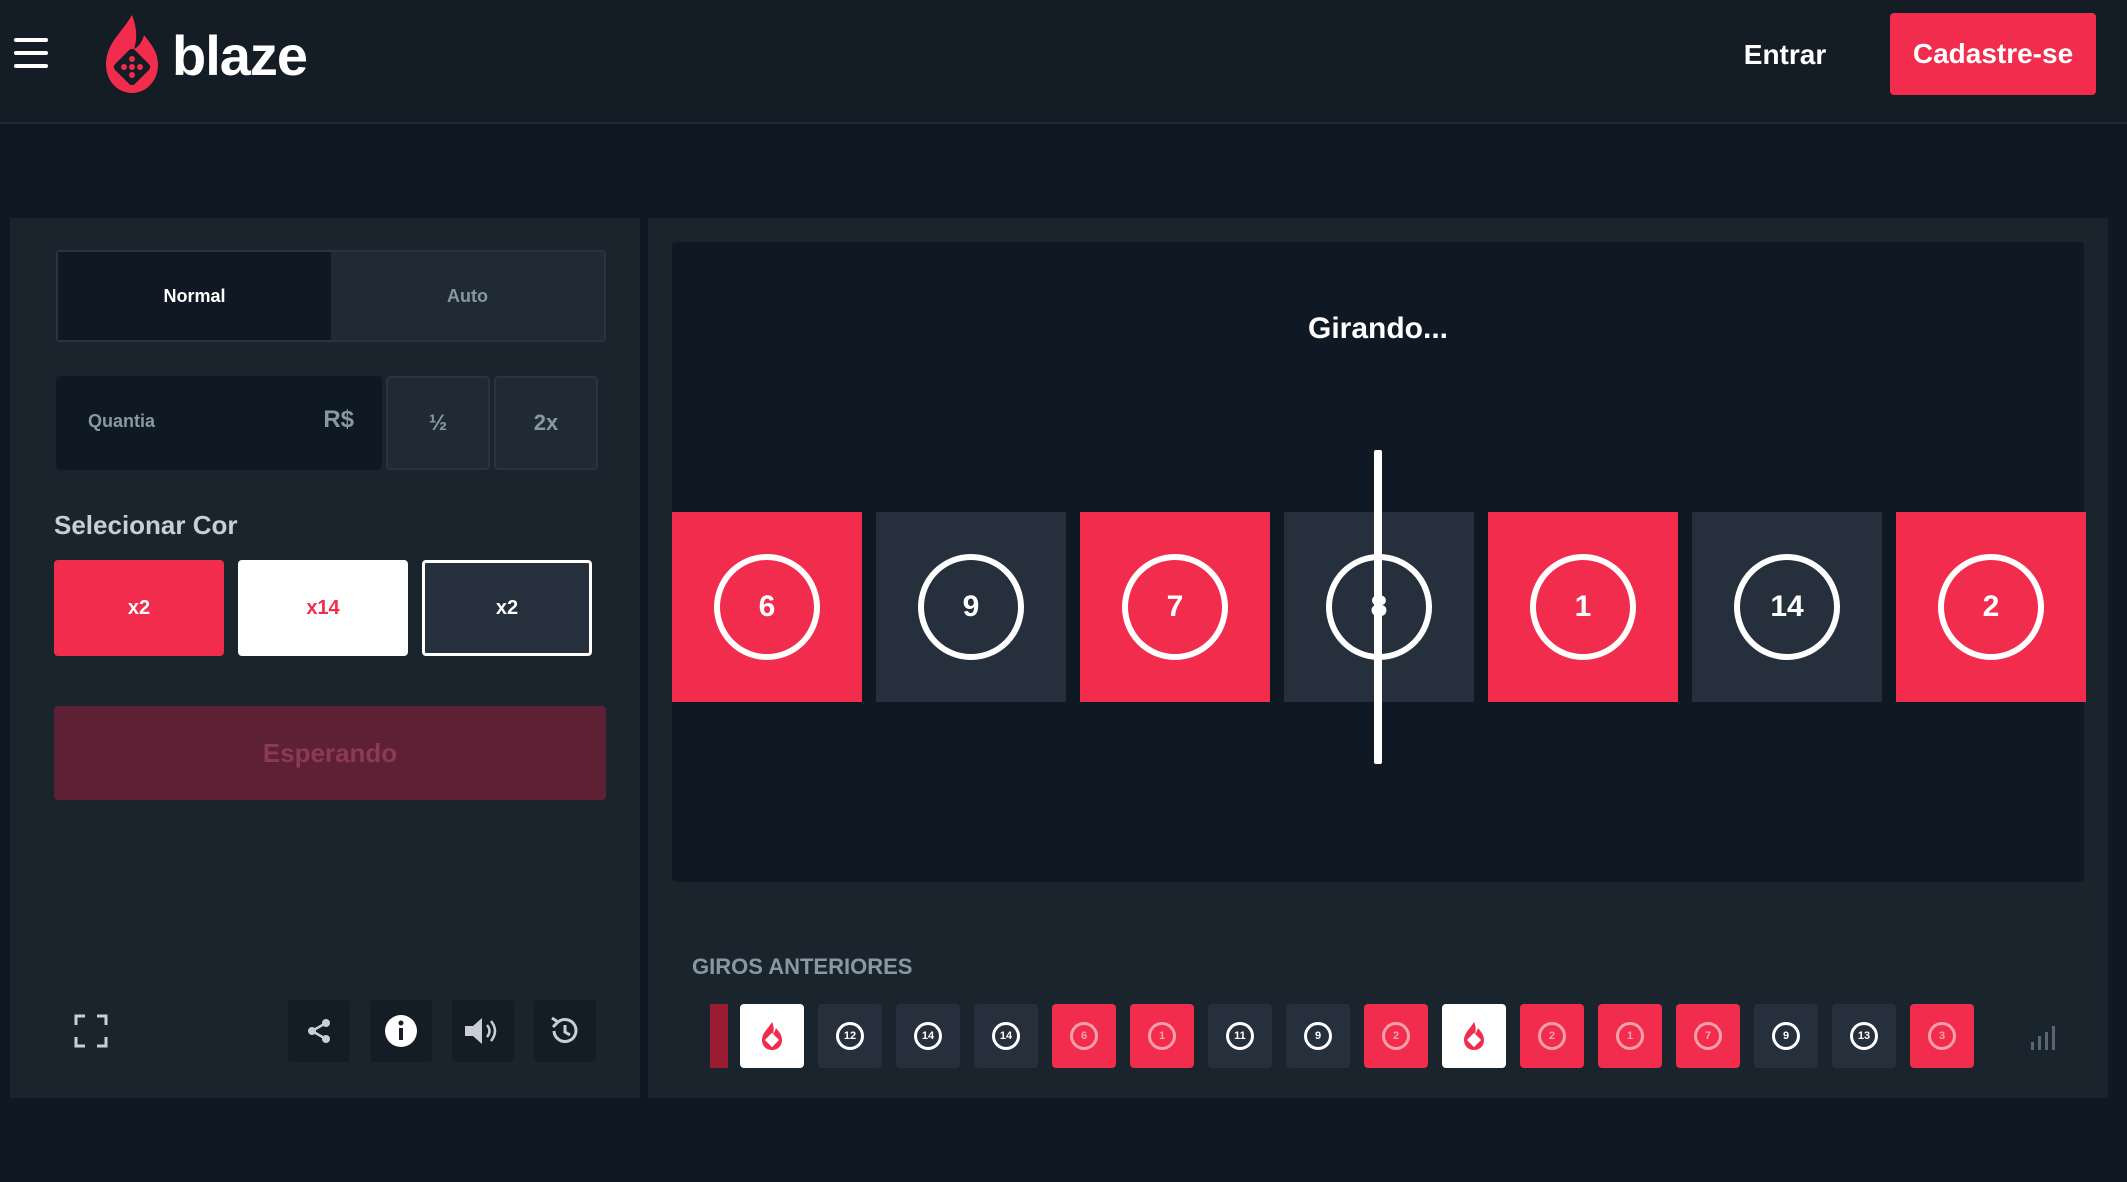 Image resolution: width=2127 pixels, height=1182 pixels. I want to click on history-item-number: 6, so click(1084, 1036).